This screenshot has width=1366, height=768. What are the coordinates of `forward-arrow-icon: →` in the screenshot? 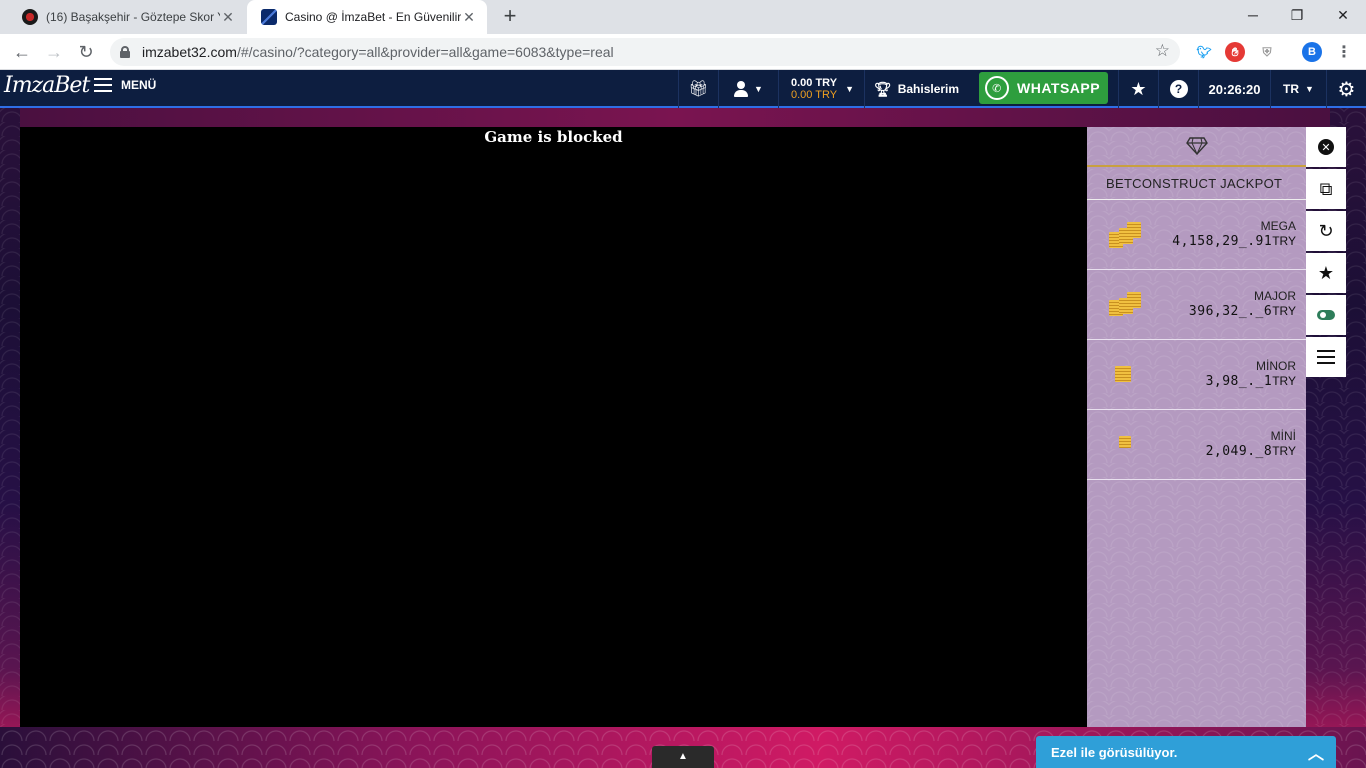 It's located at (54, 52).